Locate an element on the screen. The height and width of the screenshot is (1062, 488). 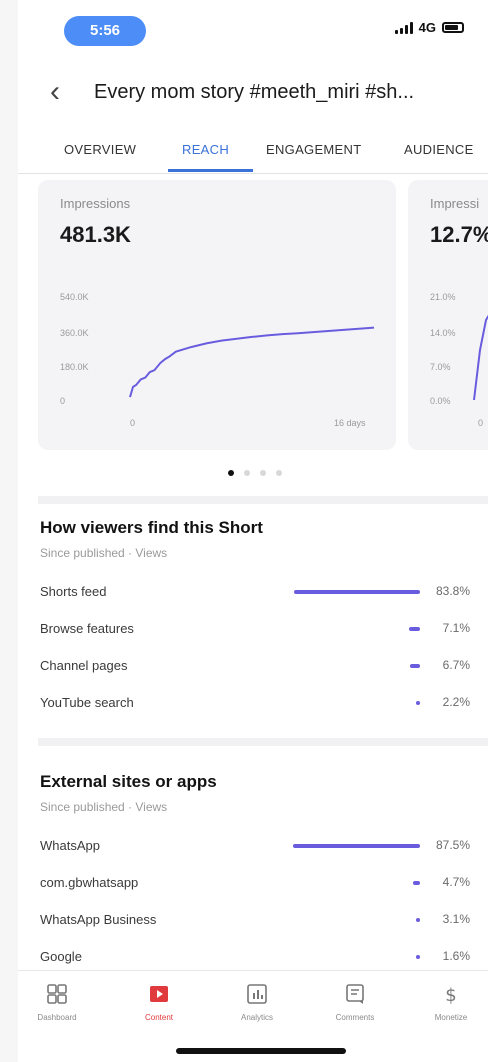
list-item: Browse features 7.1% is located at coordinates (264, 631).